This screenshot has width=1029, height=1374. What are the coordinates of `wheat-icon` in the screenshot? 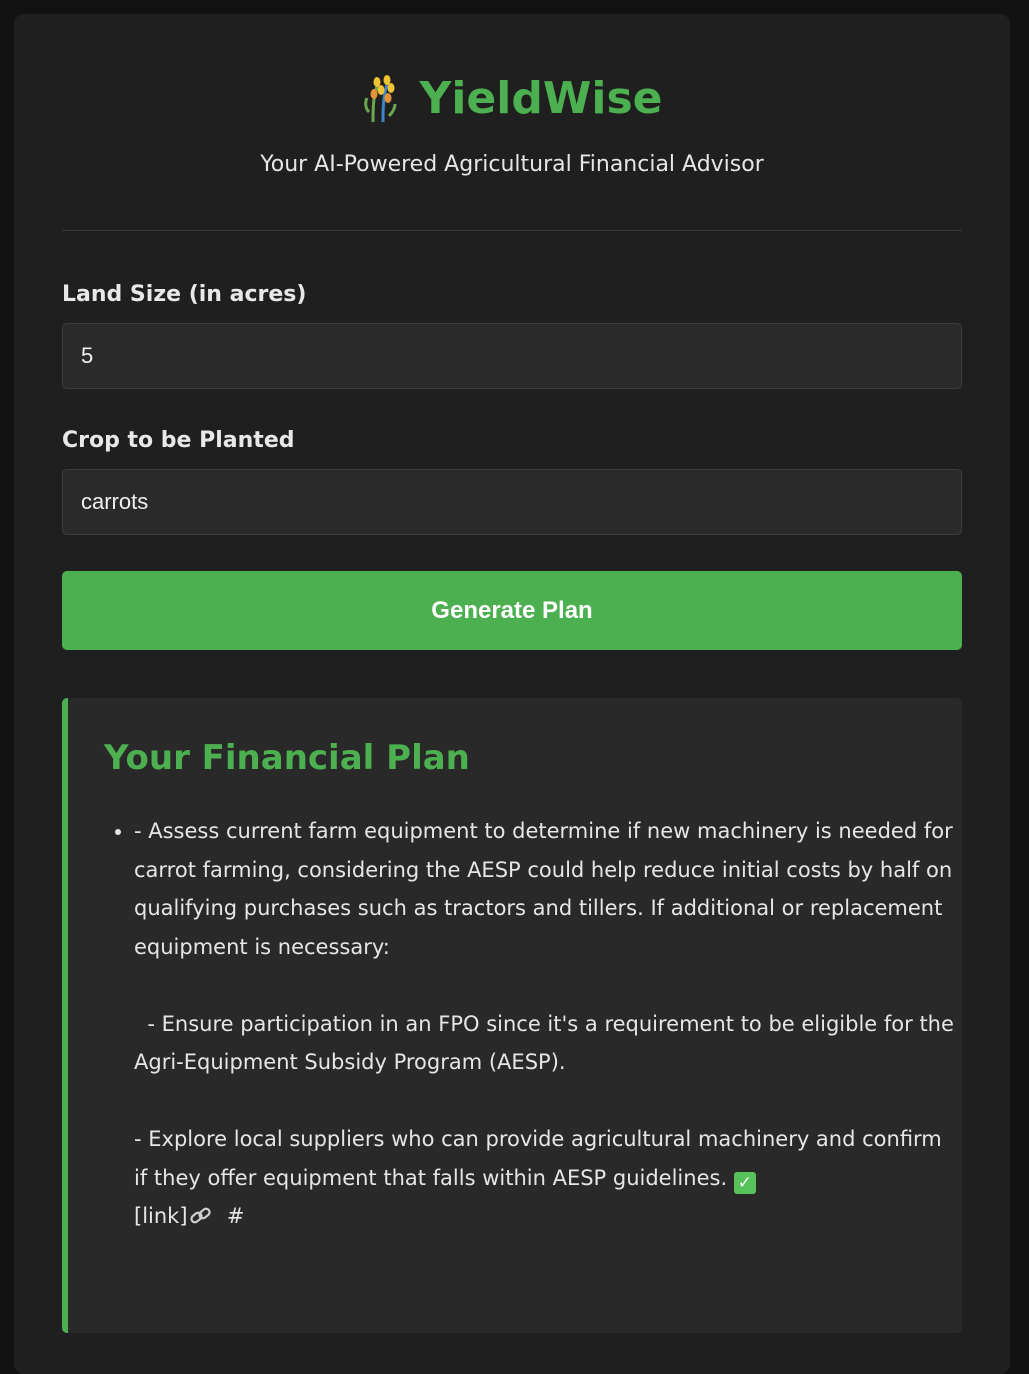 It's located at (380, 99).